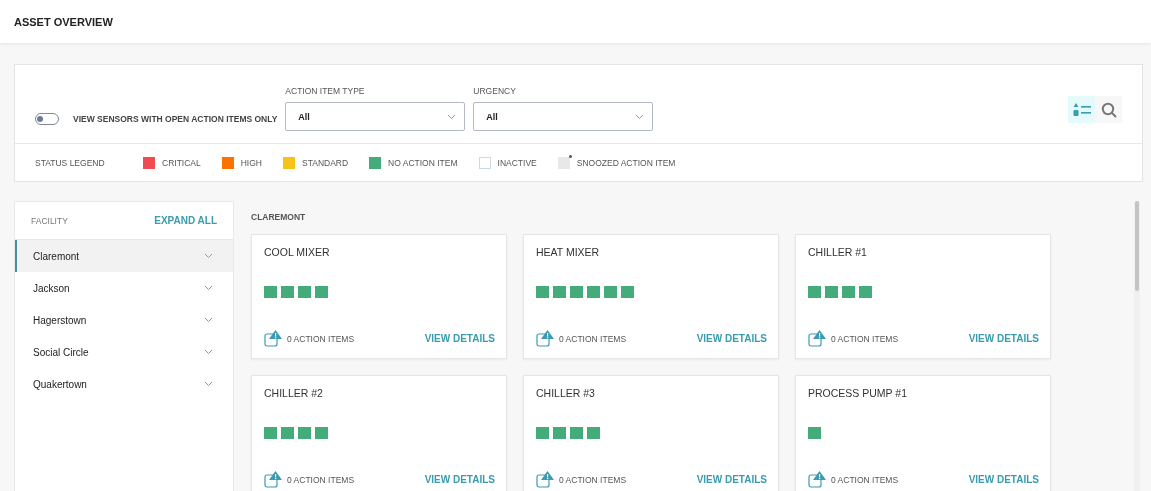 This screenshot has width=1151, height=491. Describe the element at coordinates (251, 162) in the screenshot. I see `legend-label: HIGH` at that location.